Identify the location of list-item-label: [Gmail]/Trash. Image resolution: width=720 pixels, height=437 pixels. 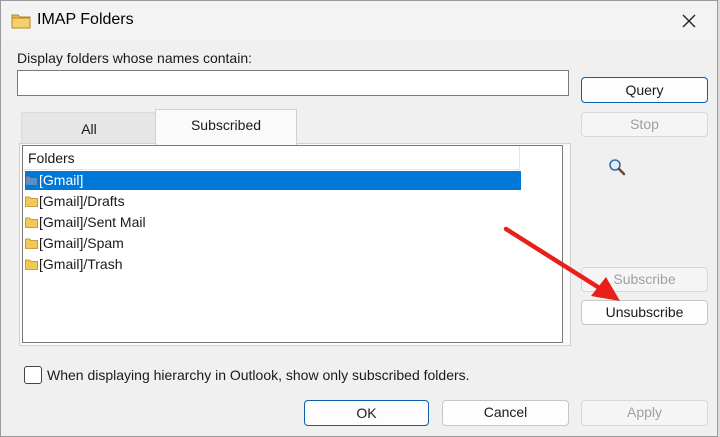
(81, 264).